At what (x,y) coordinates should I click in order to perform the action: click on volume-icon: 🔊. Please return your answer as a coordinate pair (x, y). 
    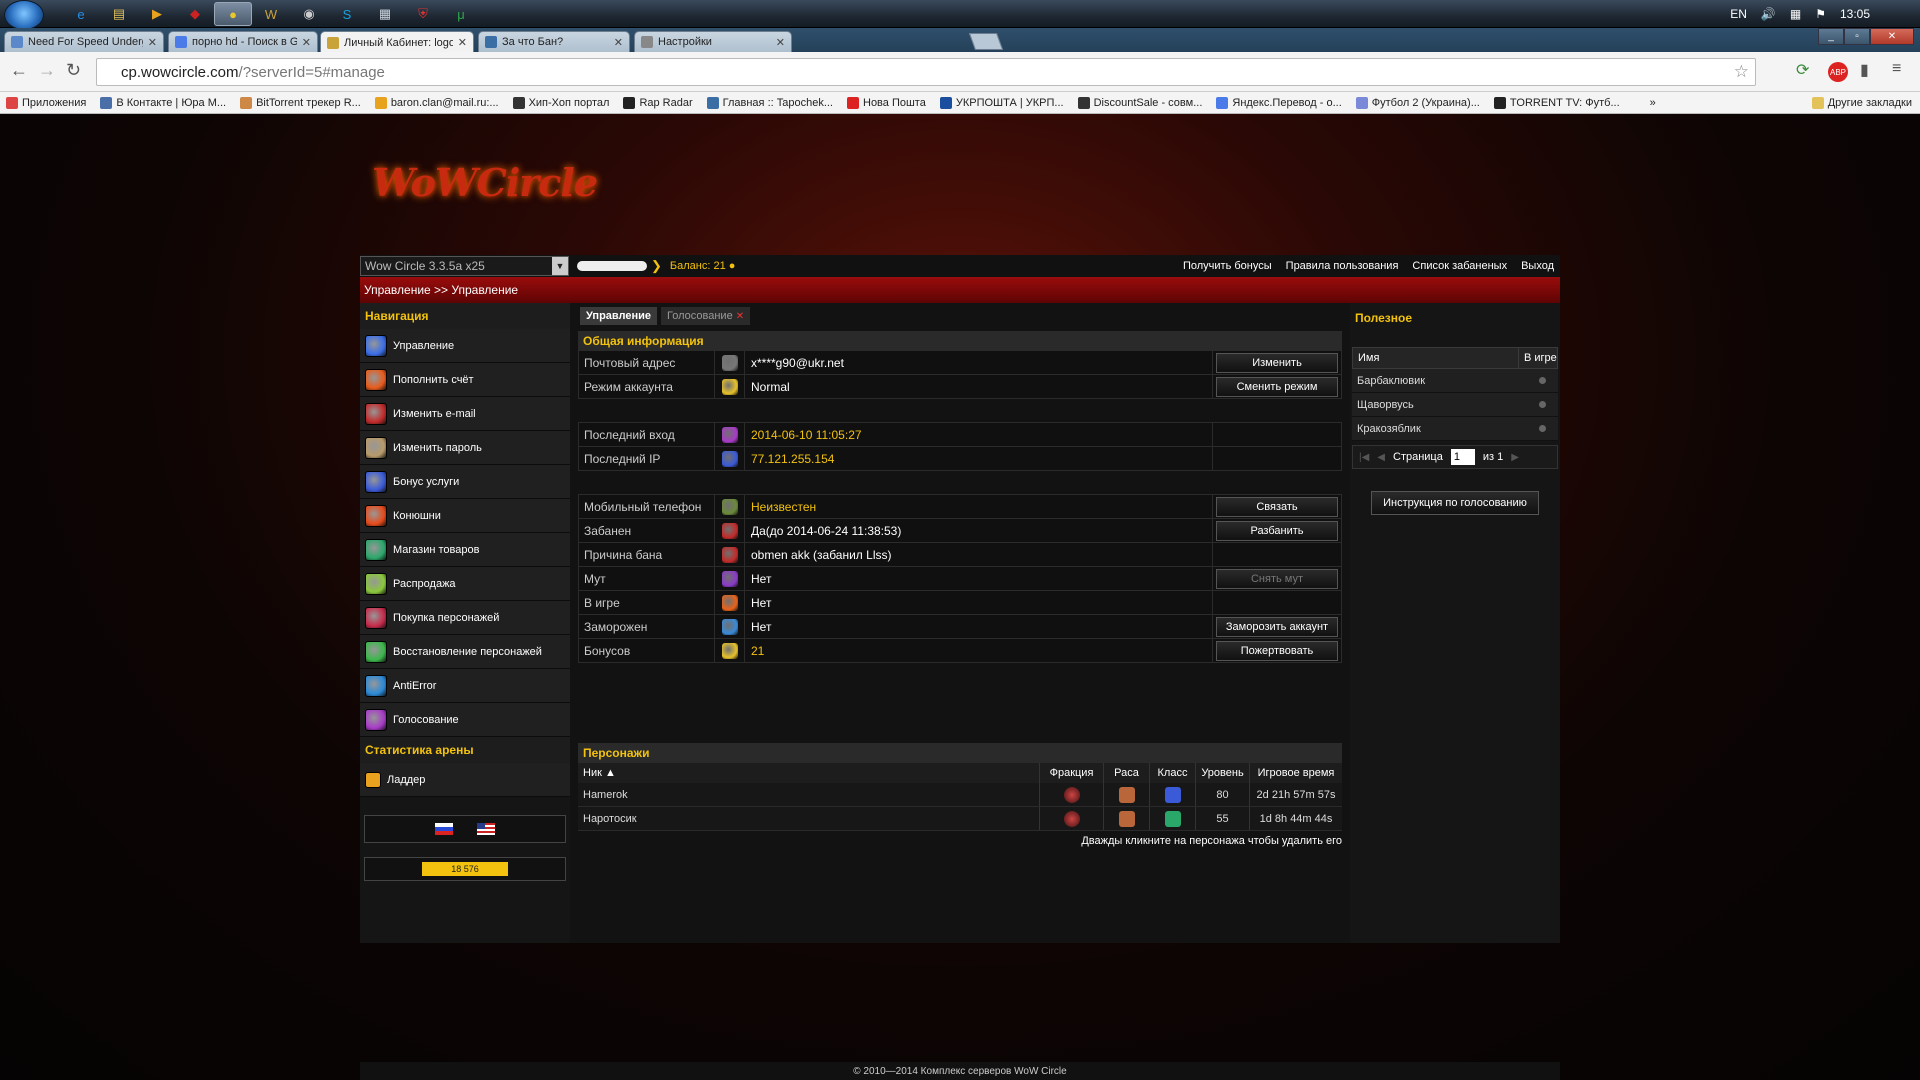
    Looking at the image, I should click on (1768, 14).